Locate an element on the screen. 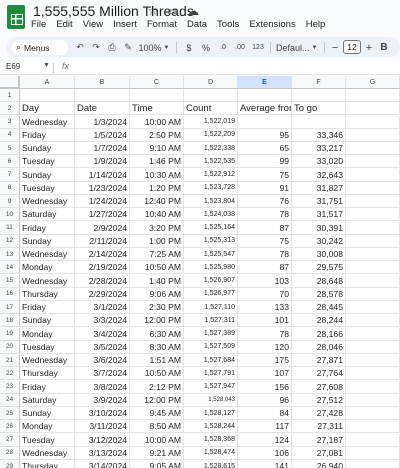 This screenshot has height=468, width=400. menu-data: Data is located at coordinates (197, 24).